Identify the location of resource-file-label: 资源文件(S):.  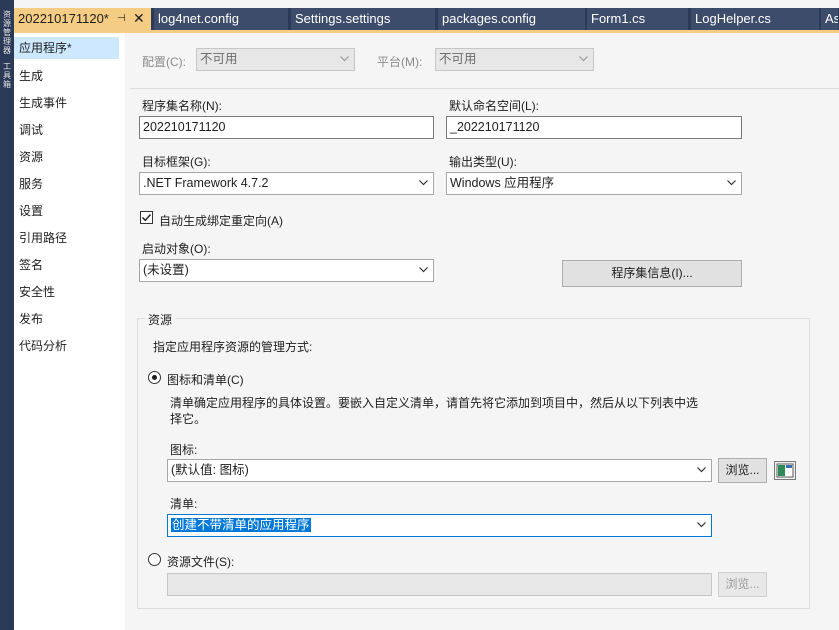
(201, 562).